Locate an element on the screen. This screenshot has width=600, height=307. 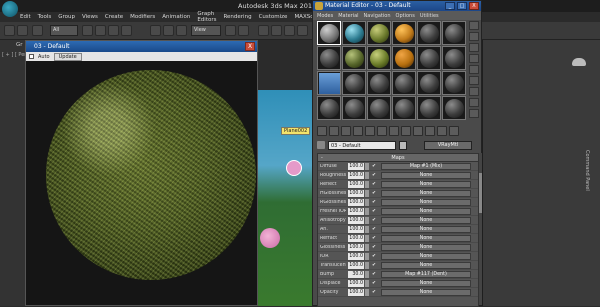
menu-create: Create is located at coordinates (114, 17).